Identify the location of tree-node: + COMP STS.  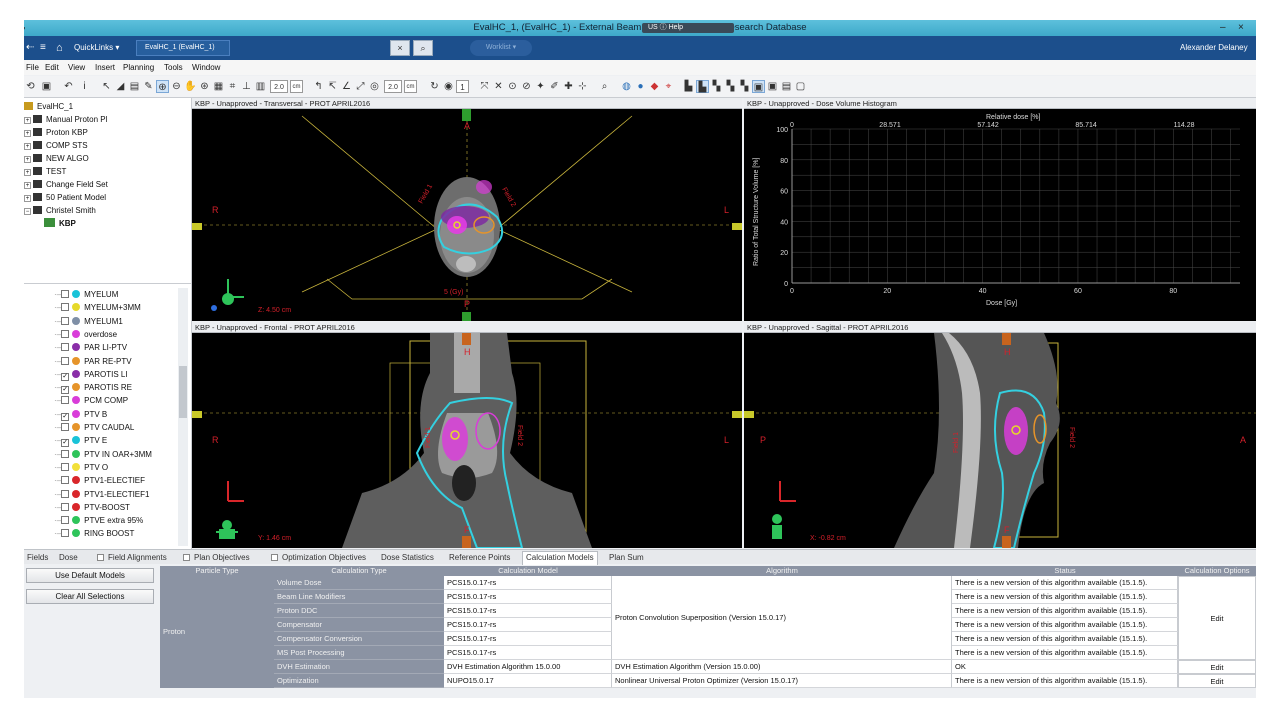
(56, 145).